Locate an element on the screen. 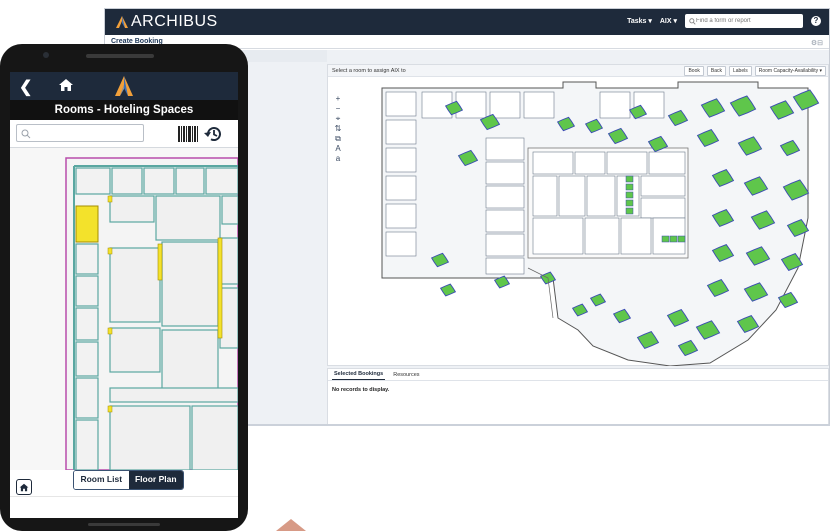 The image size is (830, 531). mobile-search-field is located at coordinates (80, 133).